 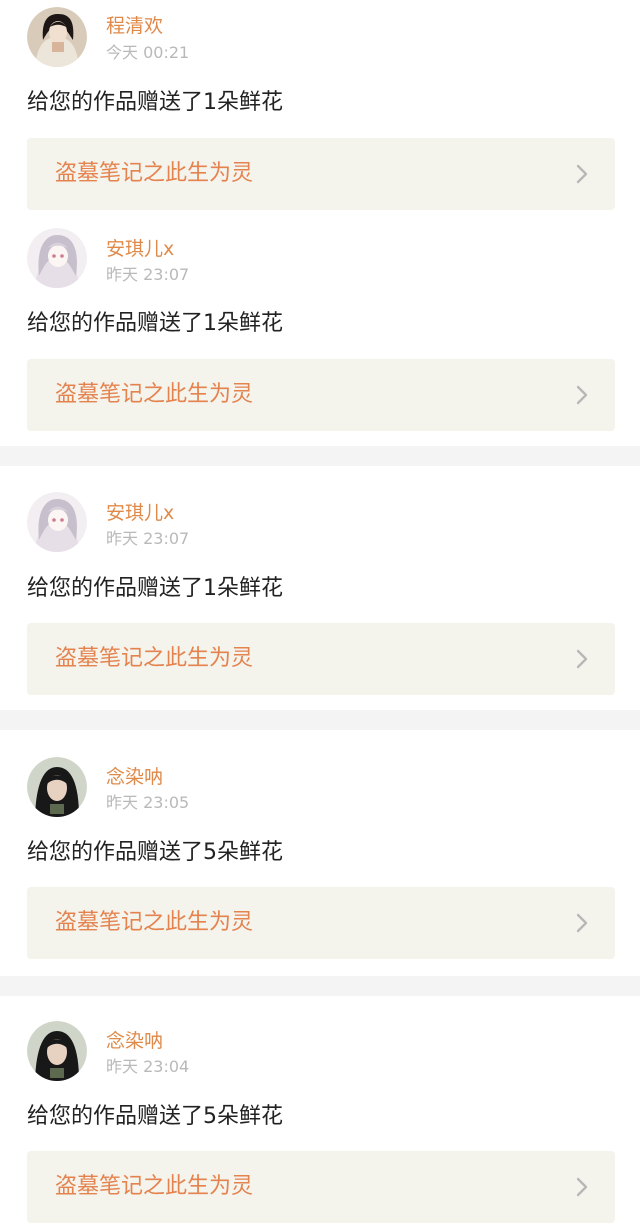 I want to click on timestamp: 昨天 23:04, so click(x=148, y=1066).